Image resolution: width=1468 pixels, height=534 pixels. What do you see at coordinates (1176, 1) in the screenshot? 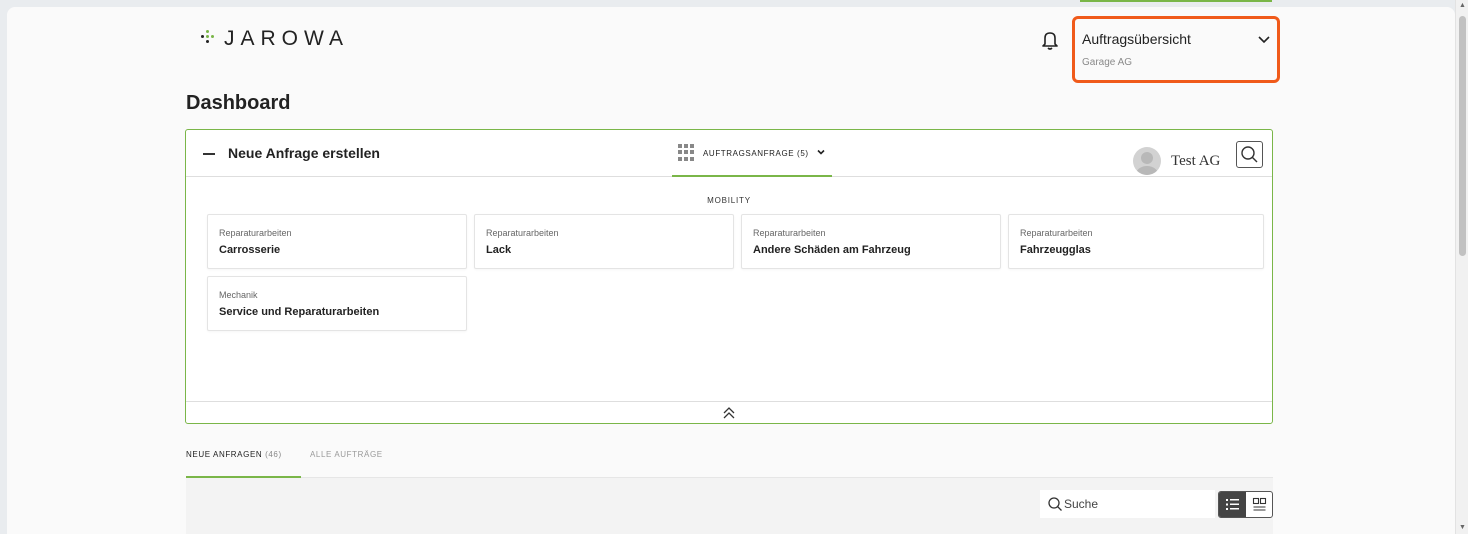
I see `active-indicator` at bounding box center [1176, 1].